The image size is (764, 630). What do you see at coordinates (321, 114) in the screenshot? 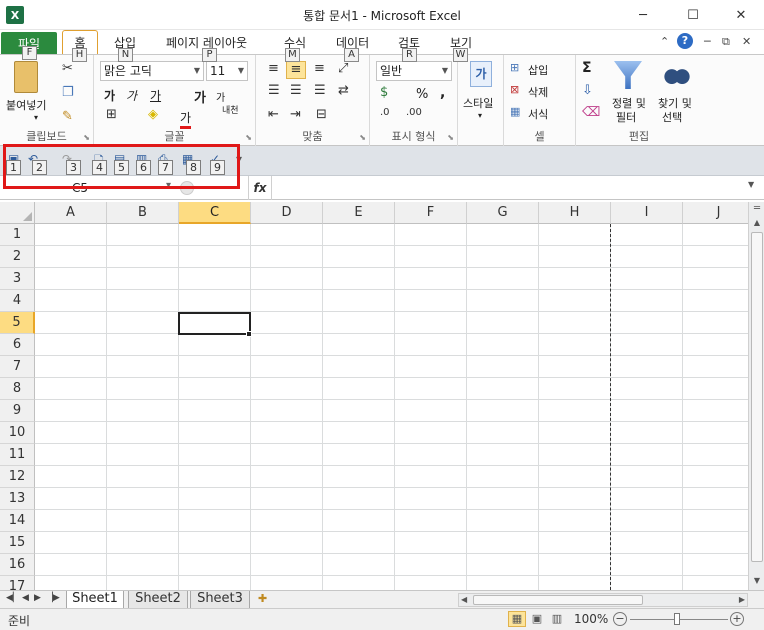
I see `merge-center-icon: ⊟` at bounding box center [321, 114].